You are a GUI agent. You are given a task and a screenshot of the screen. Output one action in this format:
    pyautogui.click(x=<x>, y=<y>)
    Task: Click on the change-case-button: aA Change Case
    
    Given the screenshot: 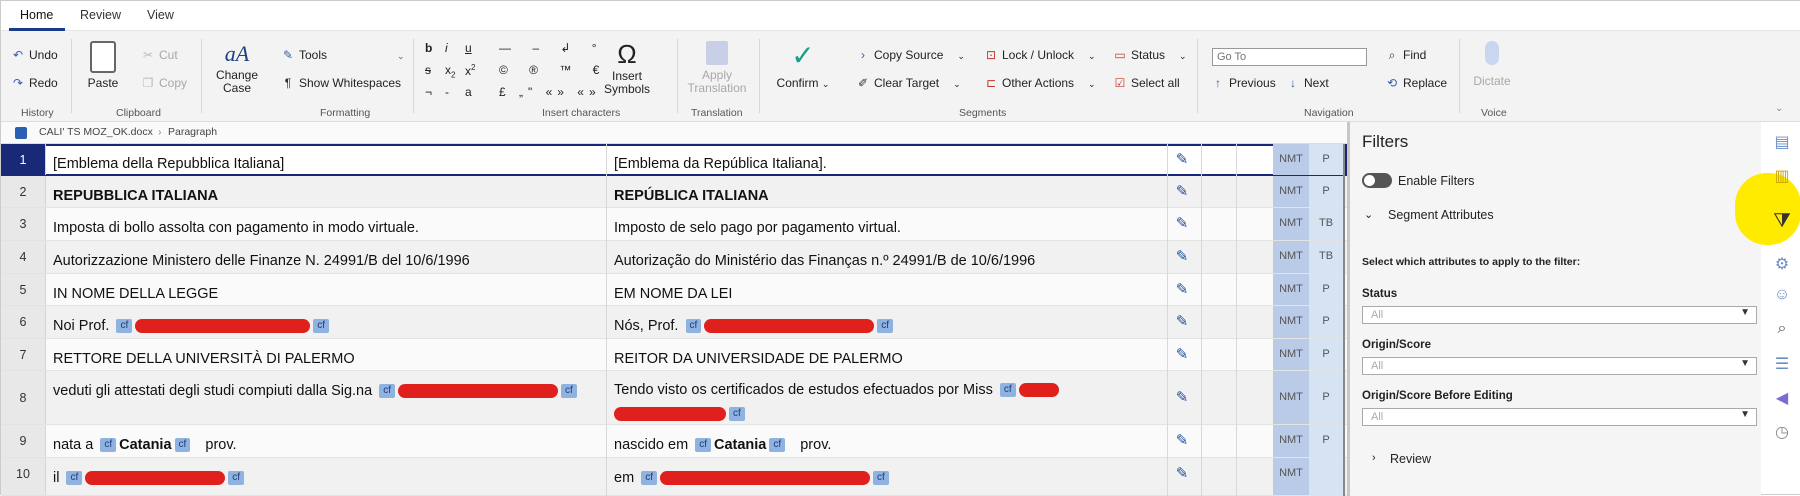 What is the action you would take?
    pyautogui.click(x=237, y=68)
    